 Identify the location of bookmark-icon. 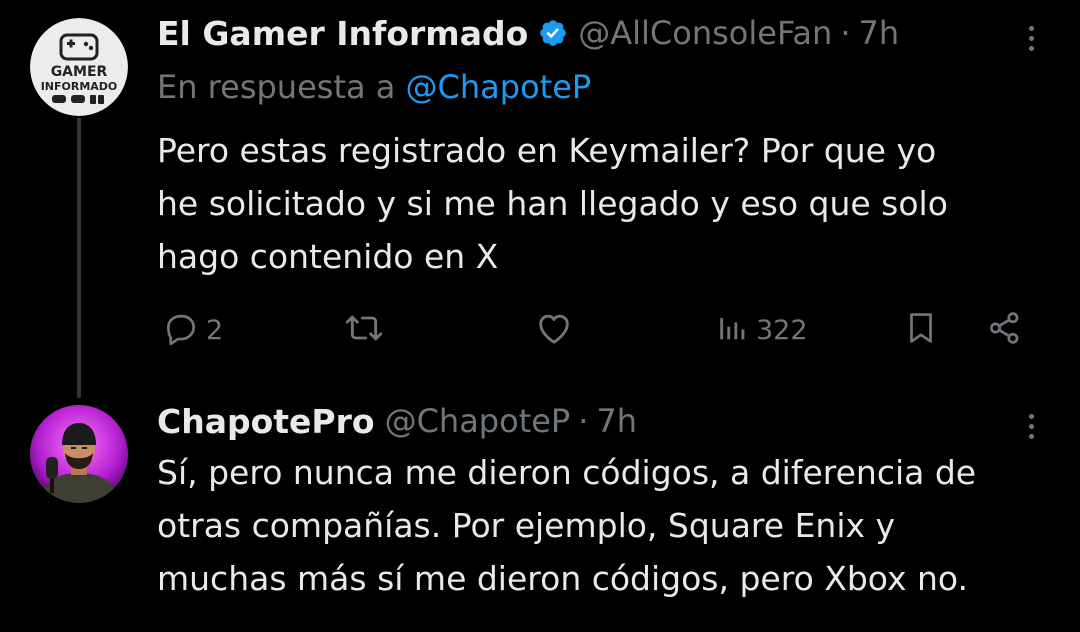
(921, 330).